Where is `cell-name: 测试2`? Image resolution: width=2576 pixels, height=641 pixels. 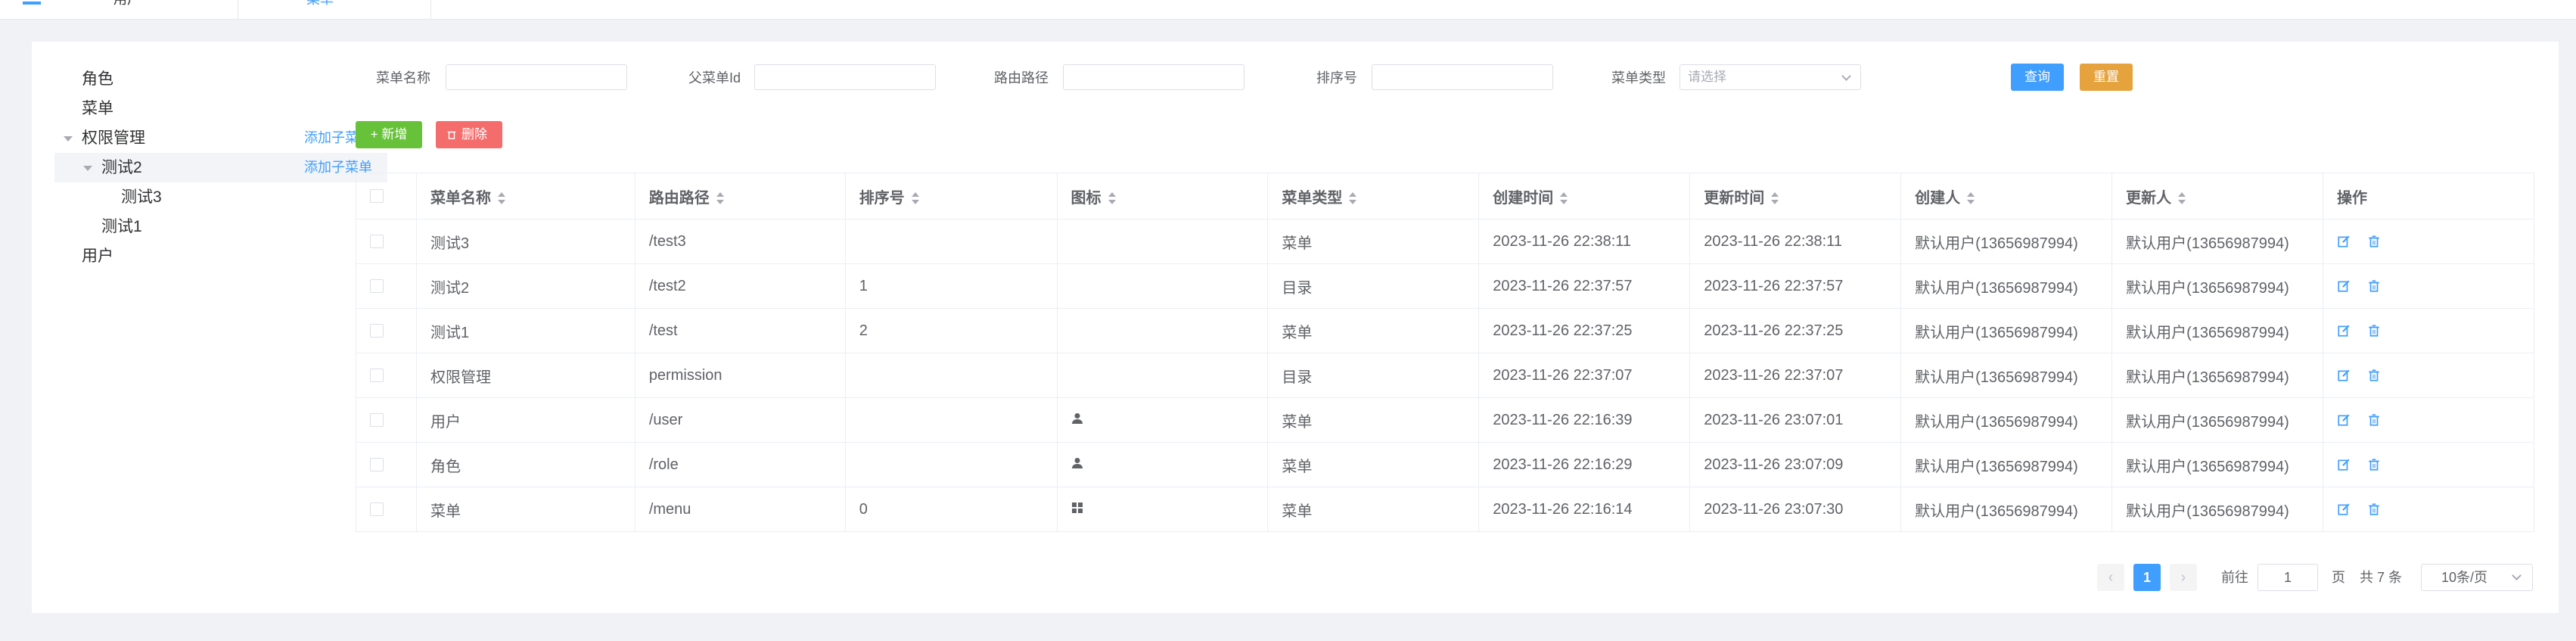 cell-name: 测试2 is located at coordinates (525, 286).